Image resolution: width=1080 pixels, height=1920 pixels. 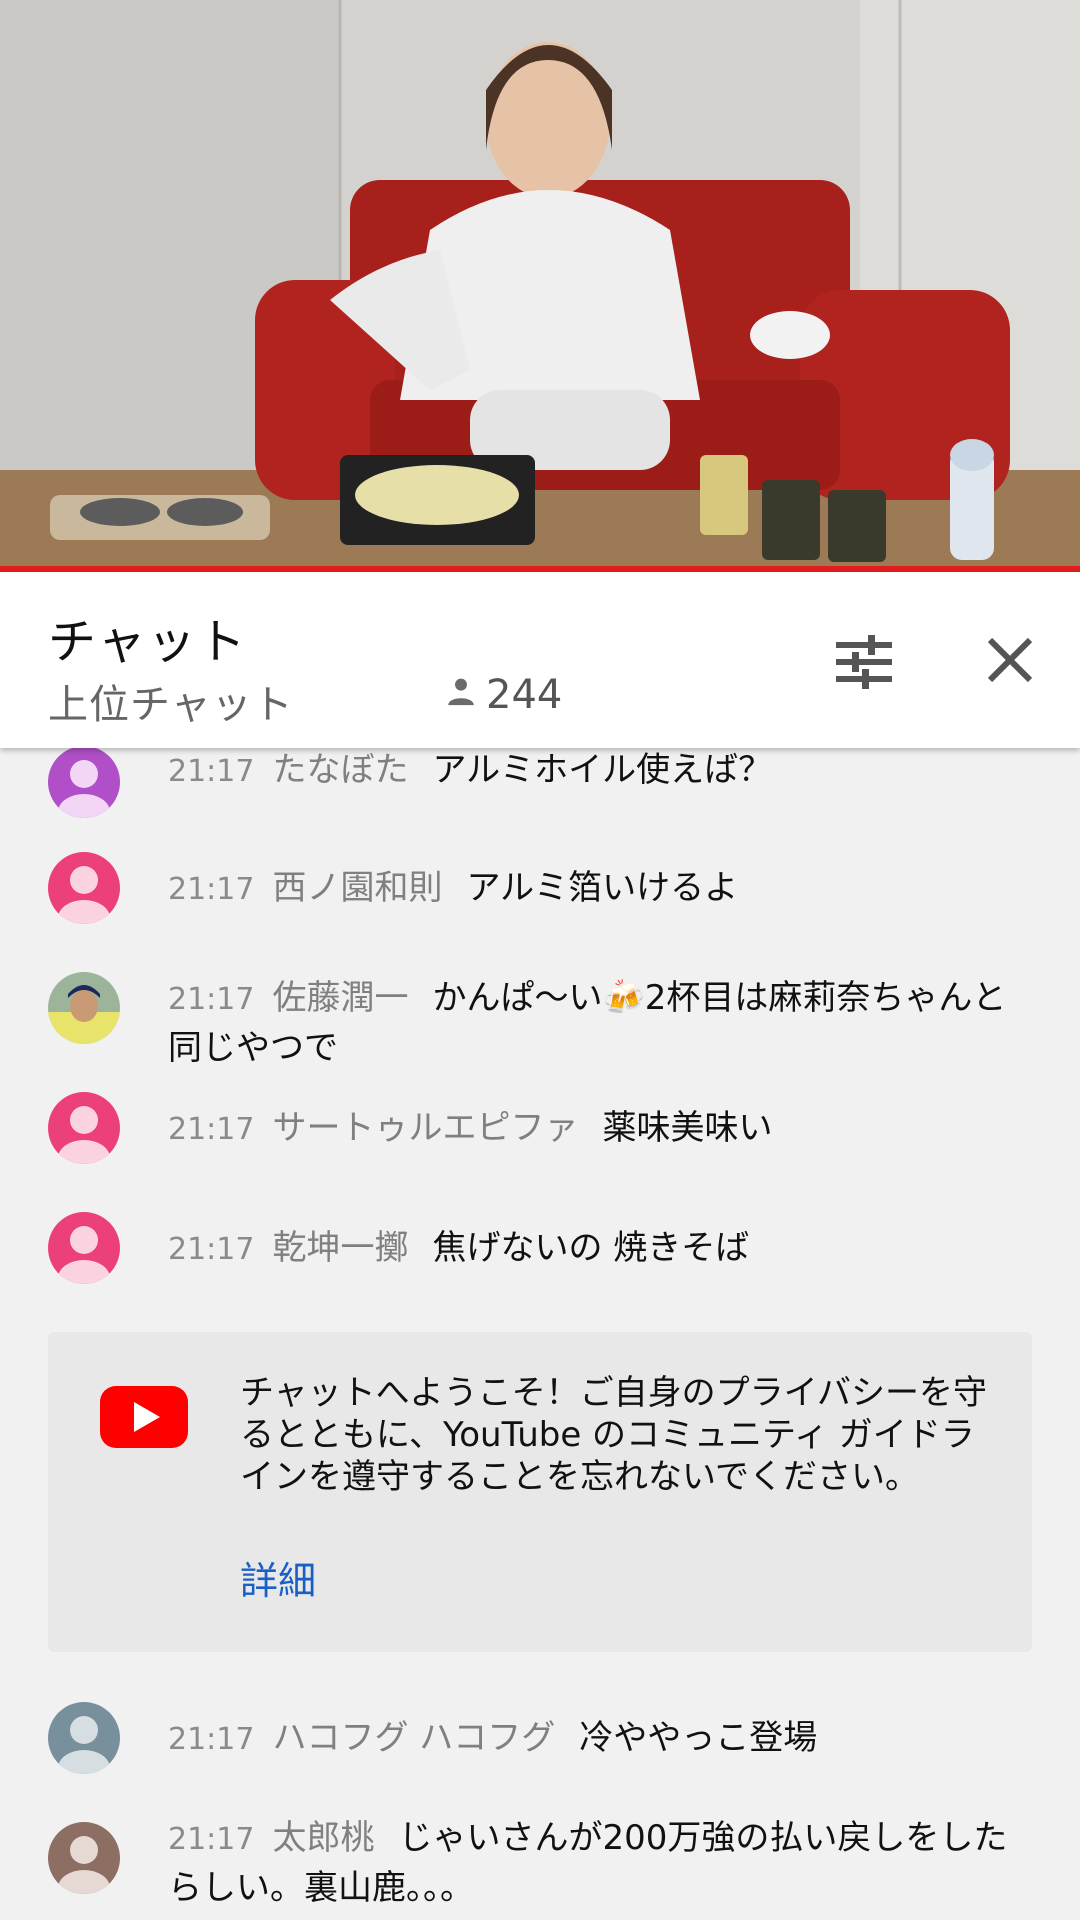 I want to click on message-body: 21:17 西ノ園和則 アルミ箔いけるよ, so click(x=598, y=889).